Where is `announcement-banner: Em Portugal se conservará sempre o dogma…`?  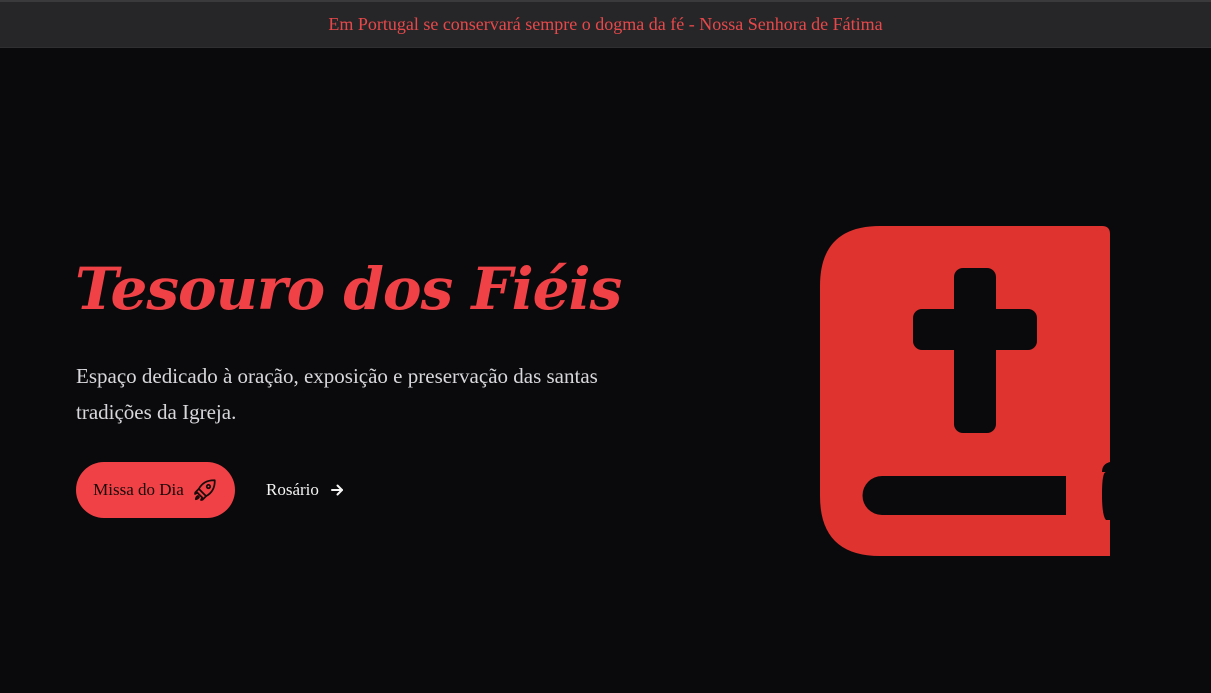
announcement-banner: Em Portugal se conservará sempre o dogma… is located at coordinates (605, 25).